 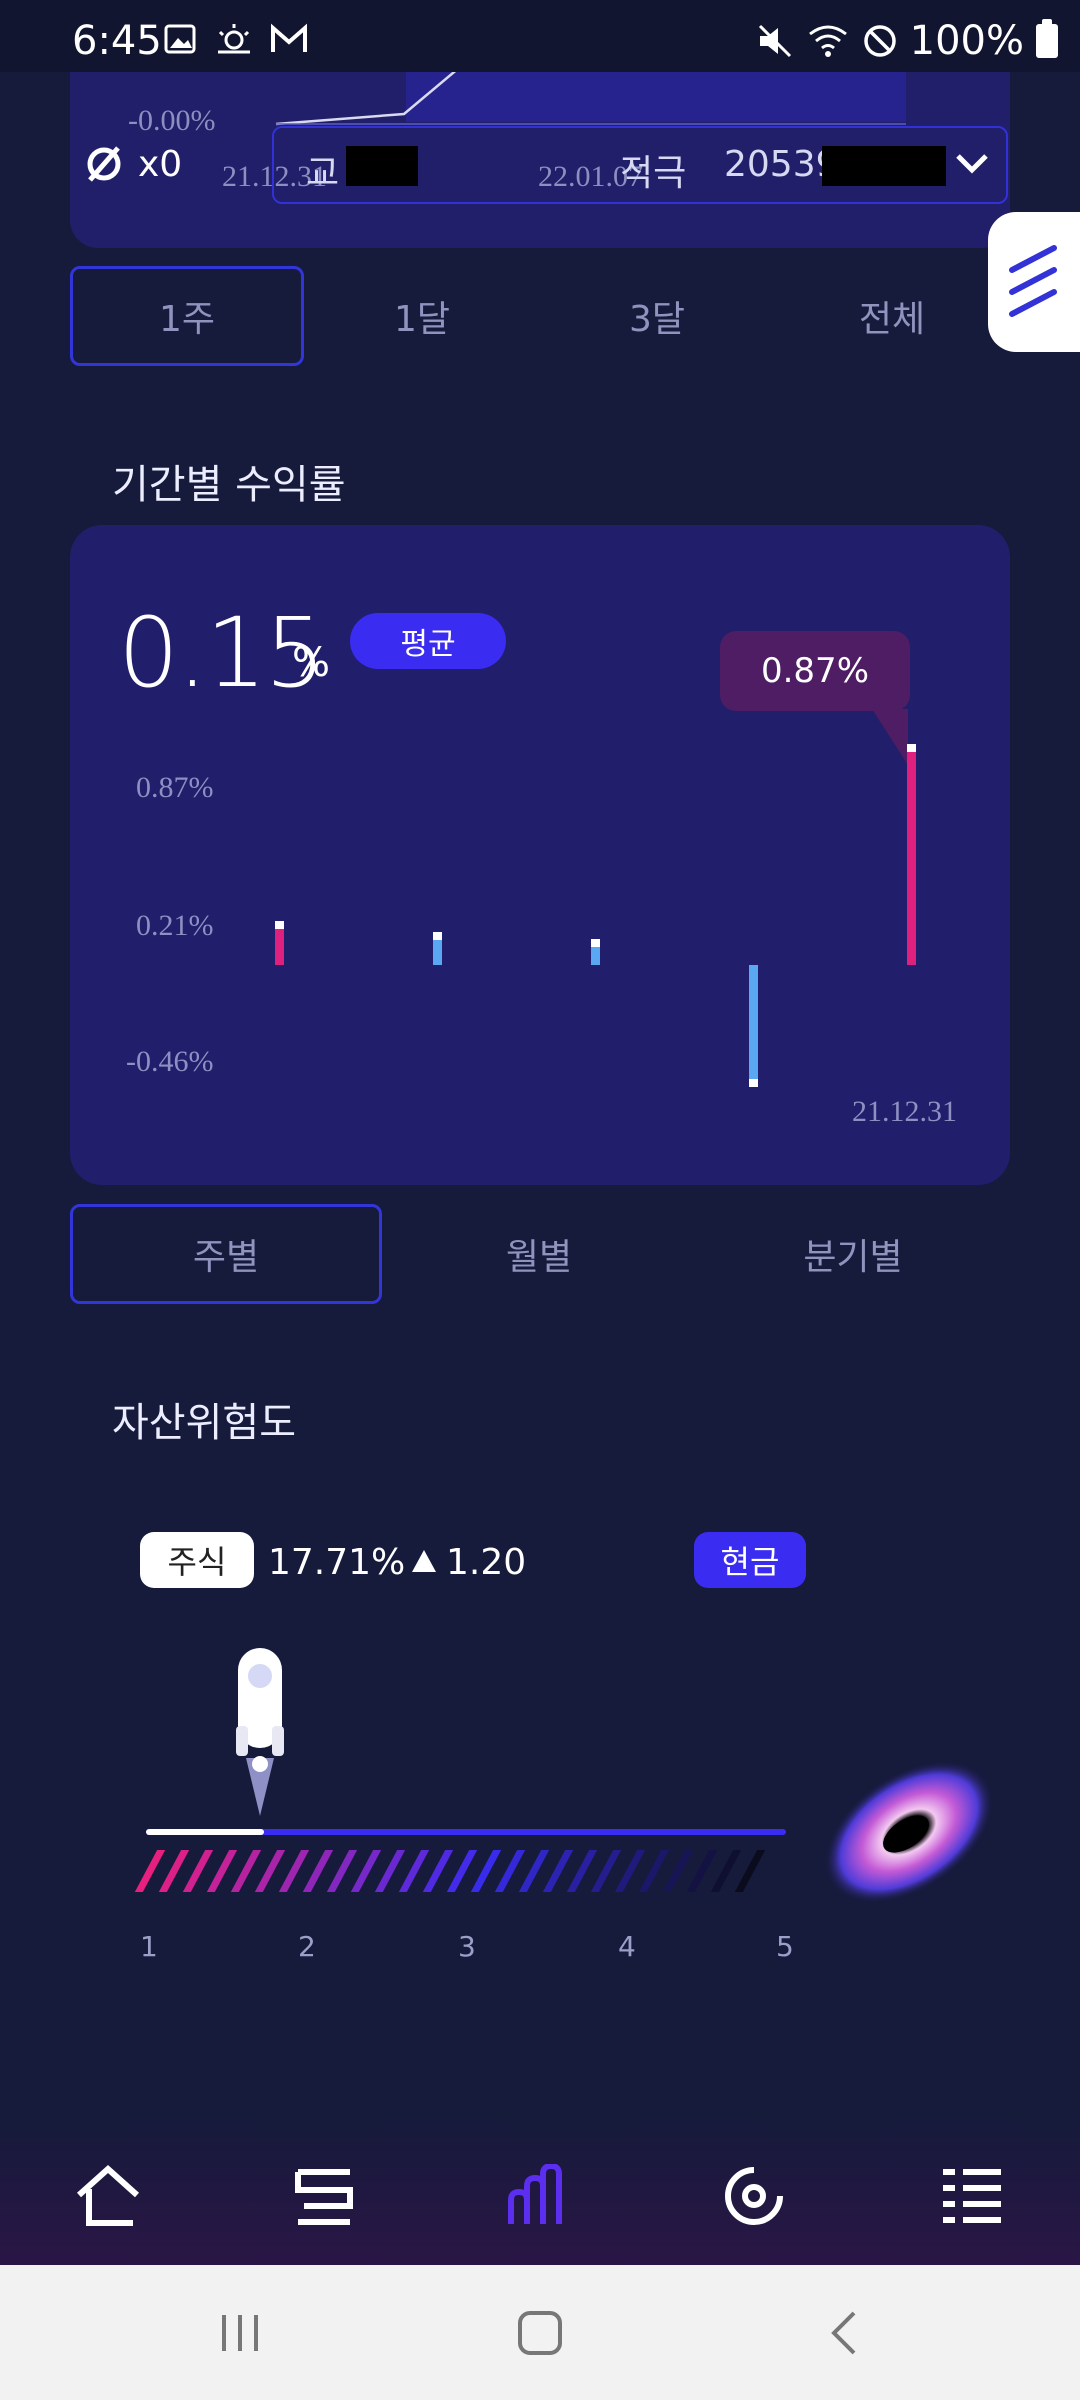 I want to click on menu-icon, so click(x=972, y=2196).